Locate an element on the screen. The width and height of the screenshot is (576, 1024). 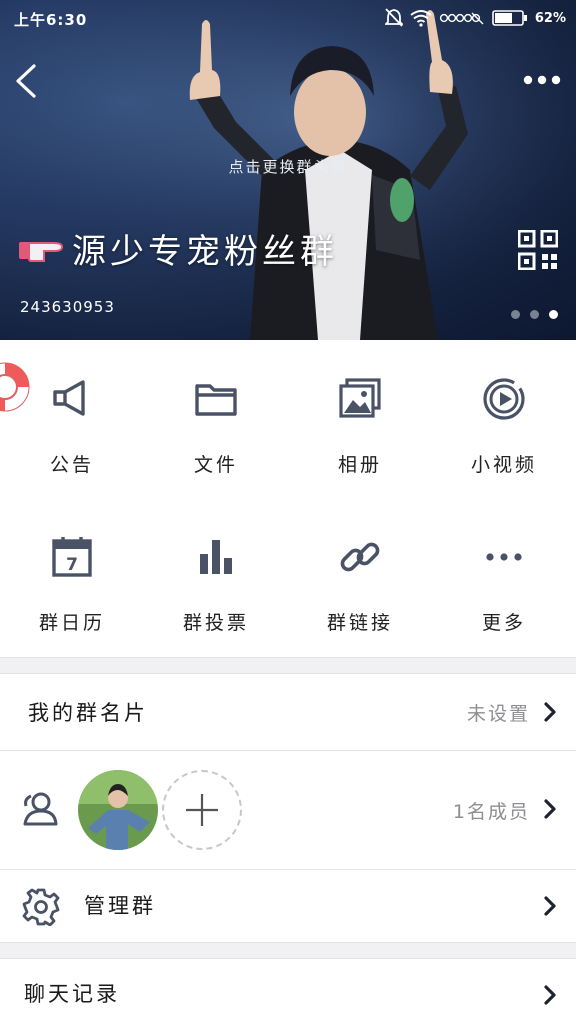
feature-link: 群链接 is located at coordinates (360, 573).